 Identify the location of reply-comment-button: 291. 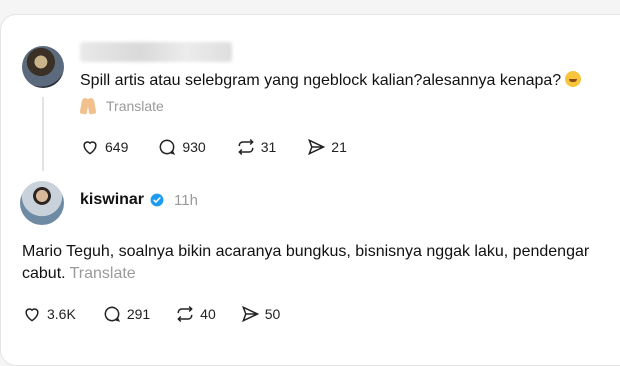
(126, 314).